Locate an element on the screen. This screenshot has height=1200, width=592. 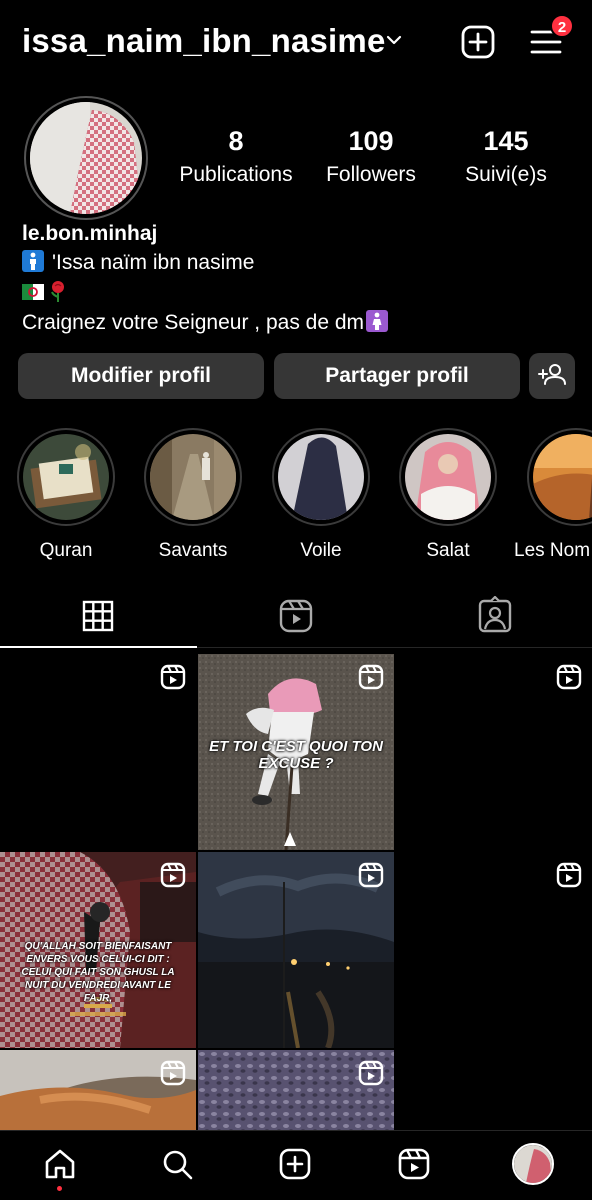
bio-line-3: Craignez votre Seigneur , pas de dm is located at coordinates (302, 323).